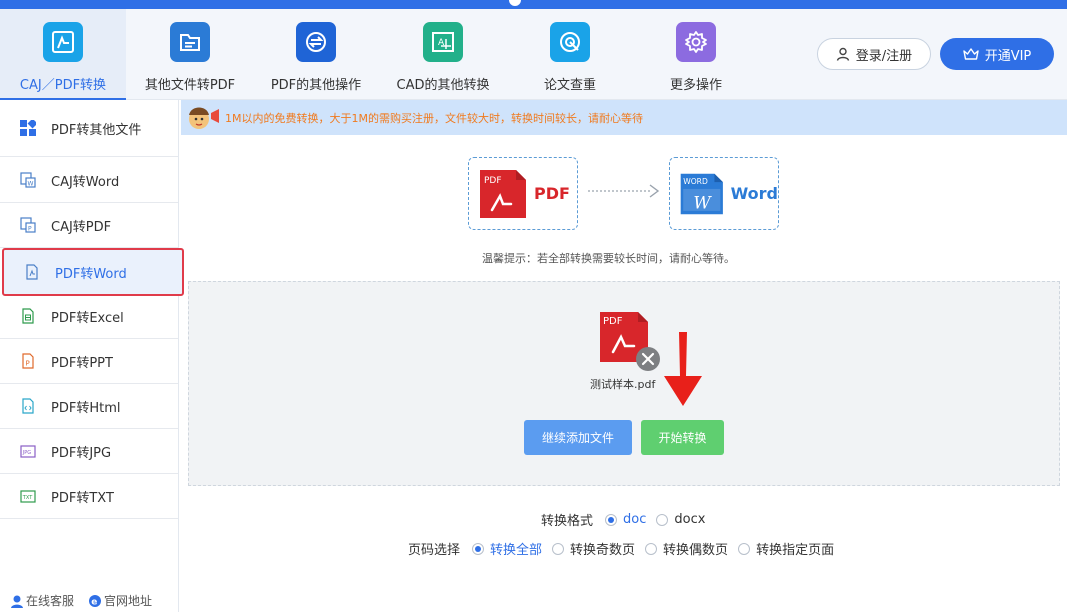 Image resolution: width=1067 pixels, height=612 pixels. What do you see at coordinates (842, 54) in the screenshot?
I see `user-icon` at bounding box center [842, 54].